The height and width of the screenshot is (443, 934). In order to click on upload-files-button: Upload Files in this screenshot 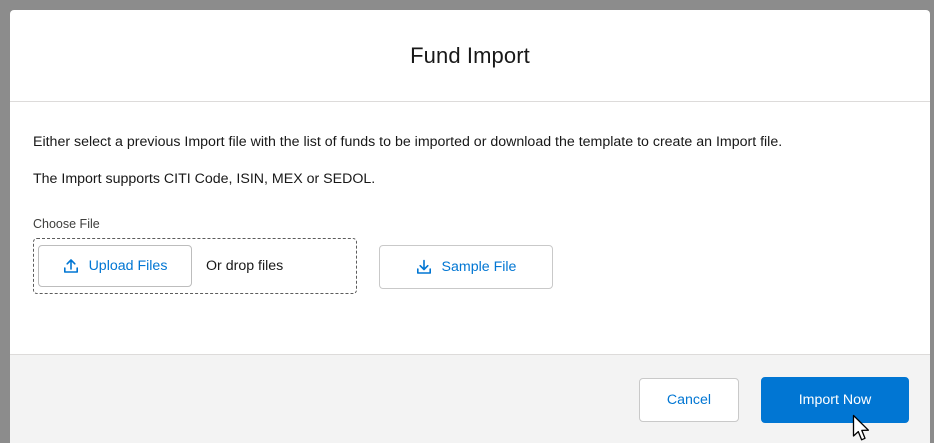, I will do `click(115, 266)`.